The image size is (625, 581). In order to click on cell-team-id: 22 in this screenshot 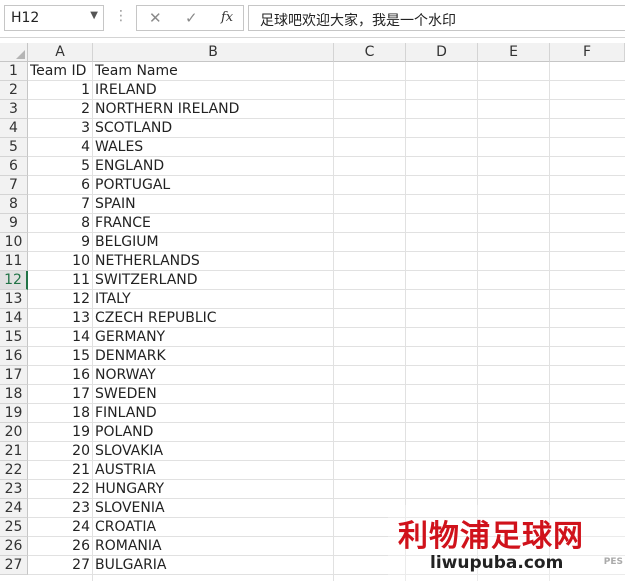, I will do `click(60, 489)`.